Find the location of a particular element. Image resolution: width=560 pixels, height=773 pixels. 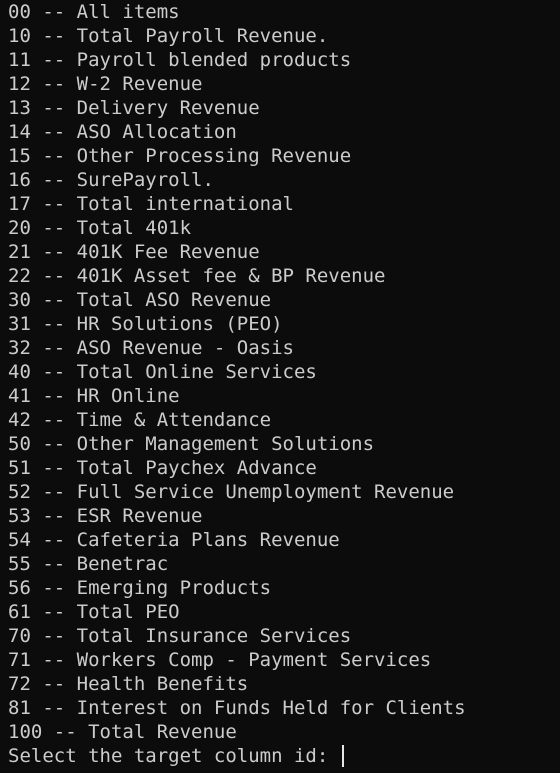

column-option-line: 10 -- Total Payroll Revenue. is located at coordinates (168, 36).